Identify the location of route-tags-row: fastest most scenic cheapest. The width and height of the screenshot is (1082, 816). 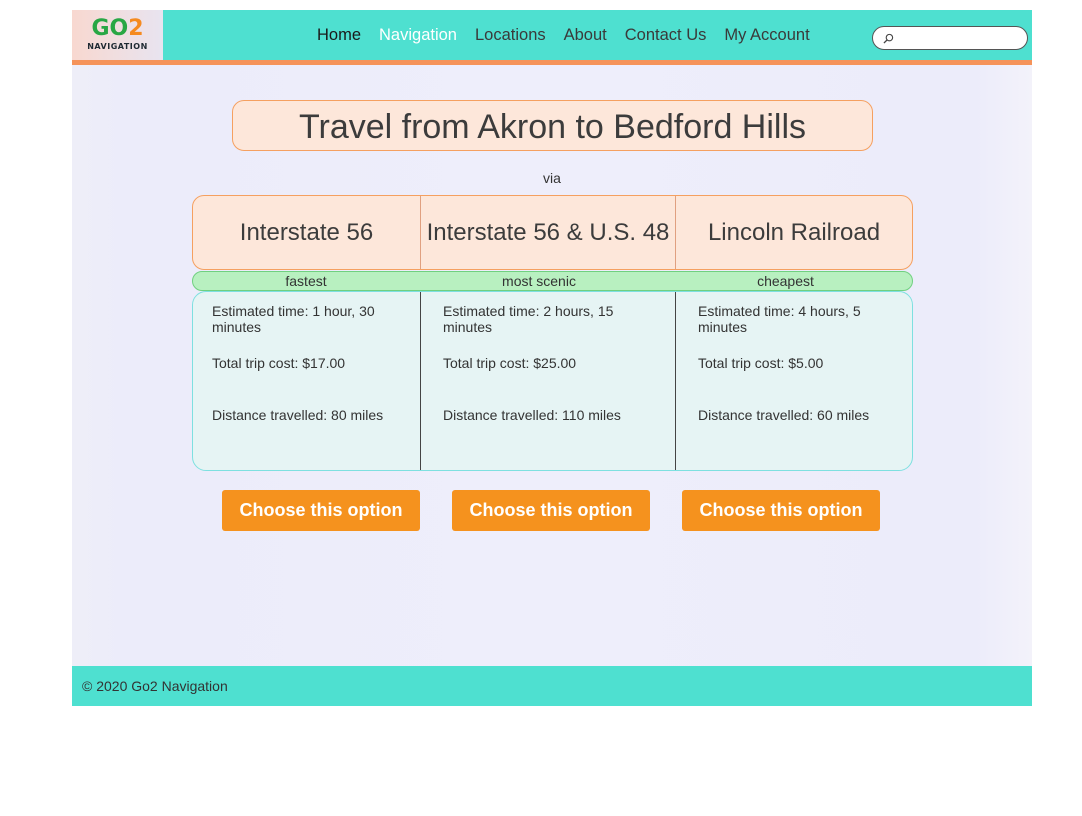
(552, 281).